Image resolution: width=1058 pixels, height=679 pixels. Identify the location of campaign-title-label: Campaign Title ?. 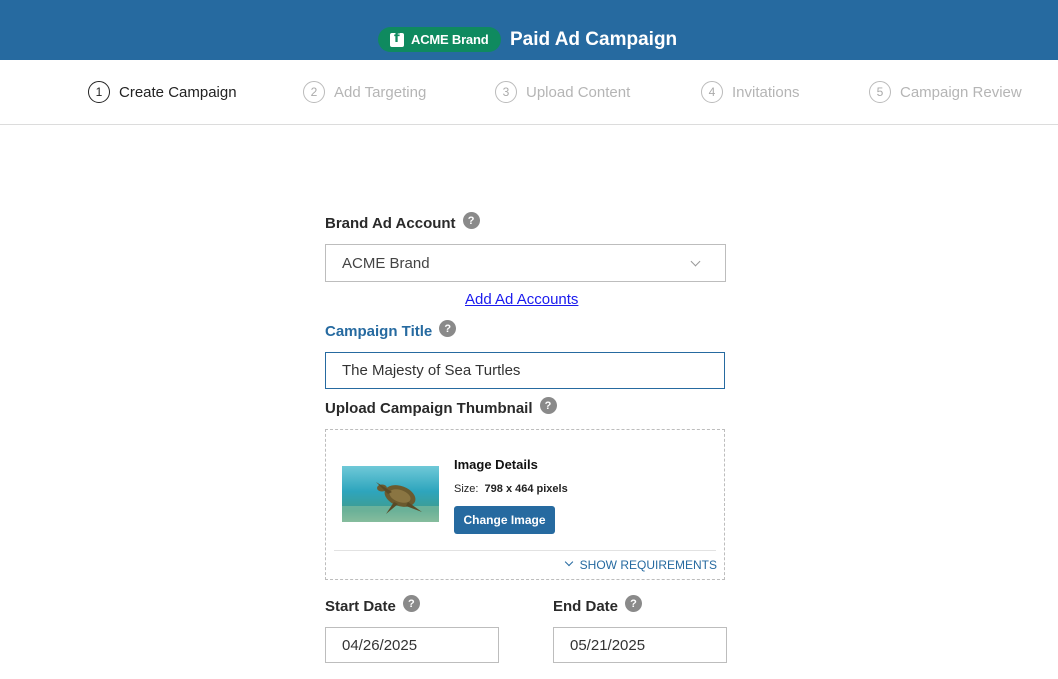
(391, 330).